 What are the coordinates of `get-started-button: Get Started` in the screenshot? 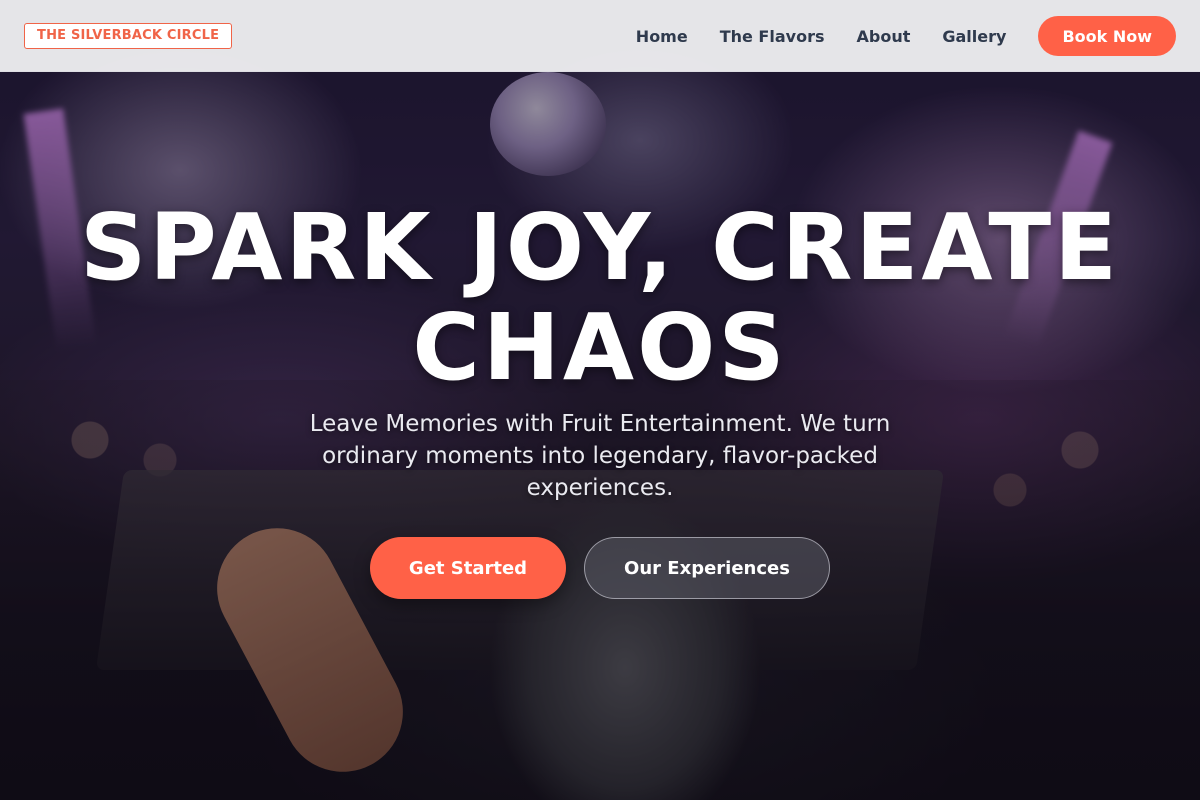 It's located at (468, 568).